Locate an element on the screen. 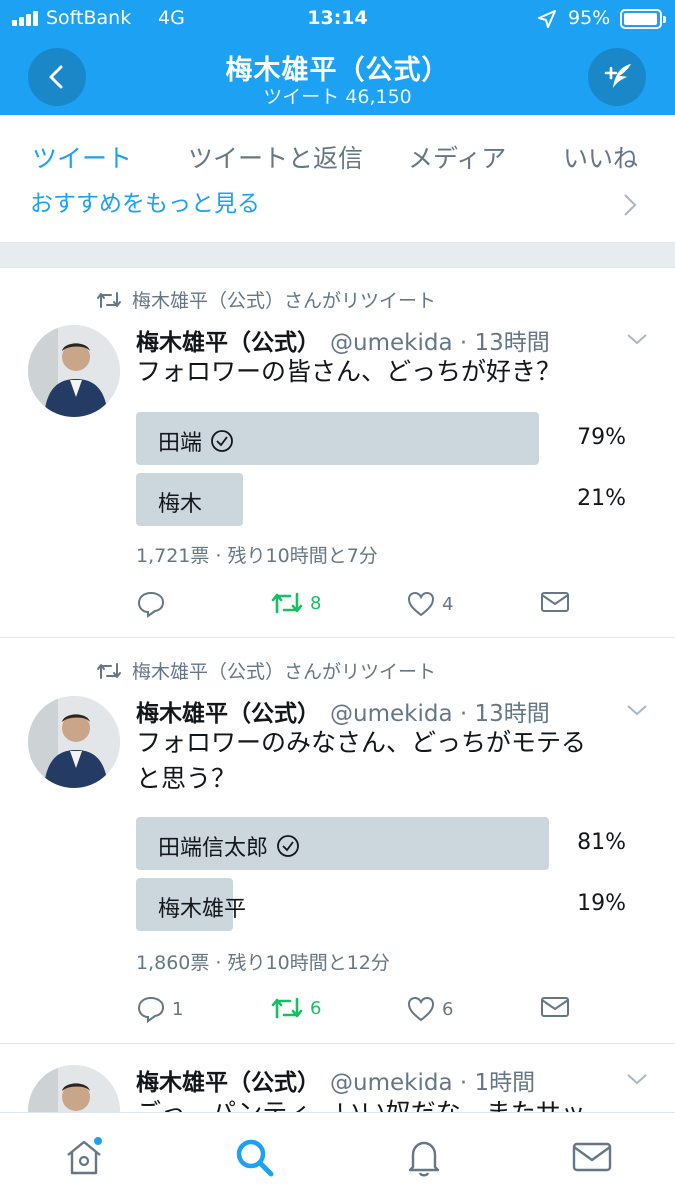  tweet-count: ツイート 46,150 is located at coordinates (337, 97).